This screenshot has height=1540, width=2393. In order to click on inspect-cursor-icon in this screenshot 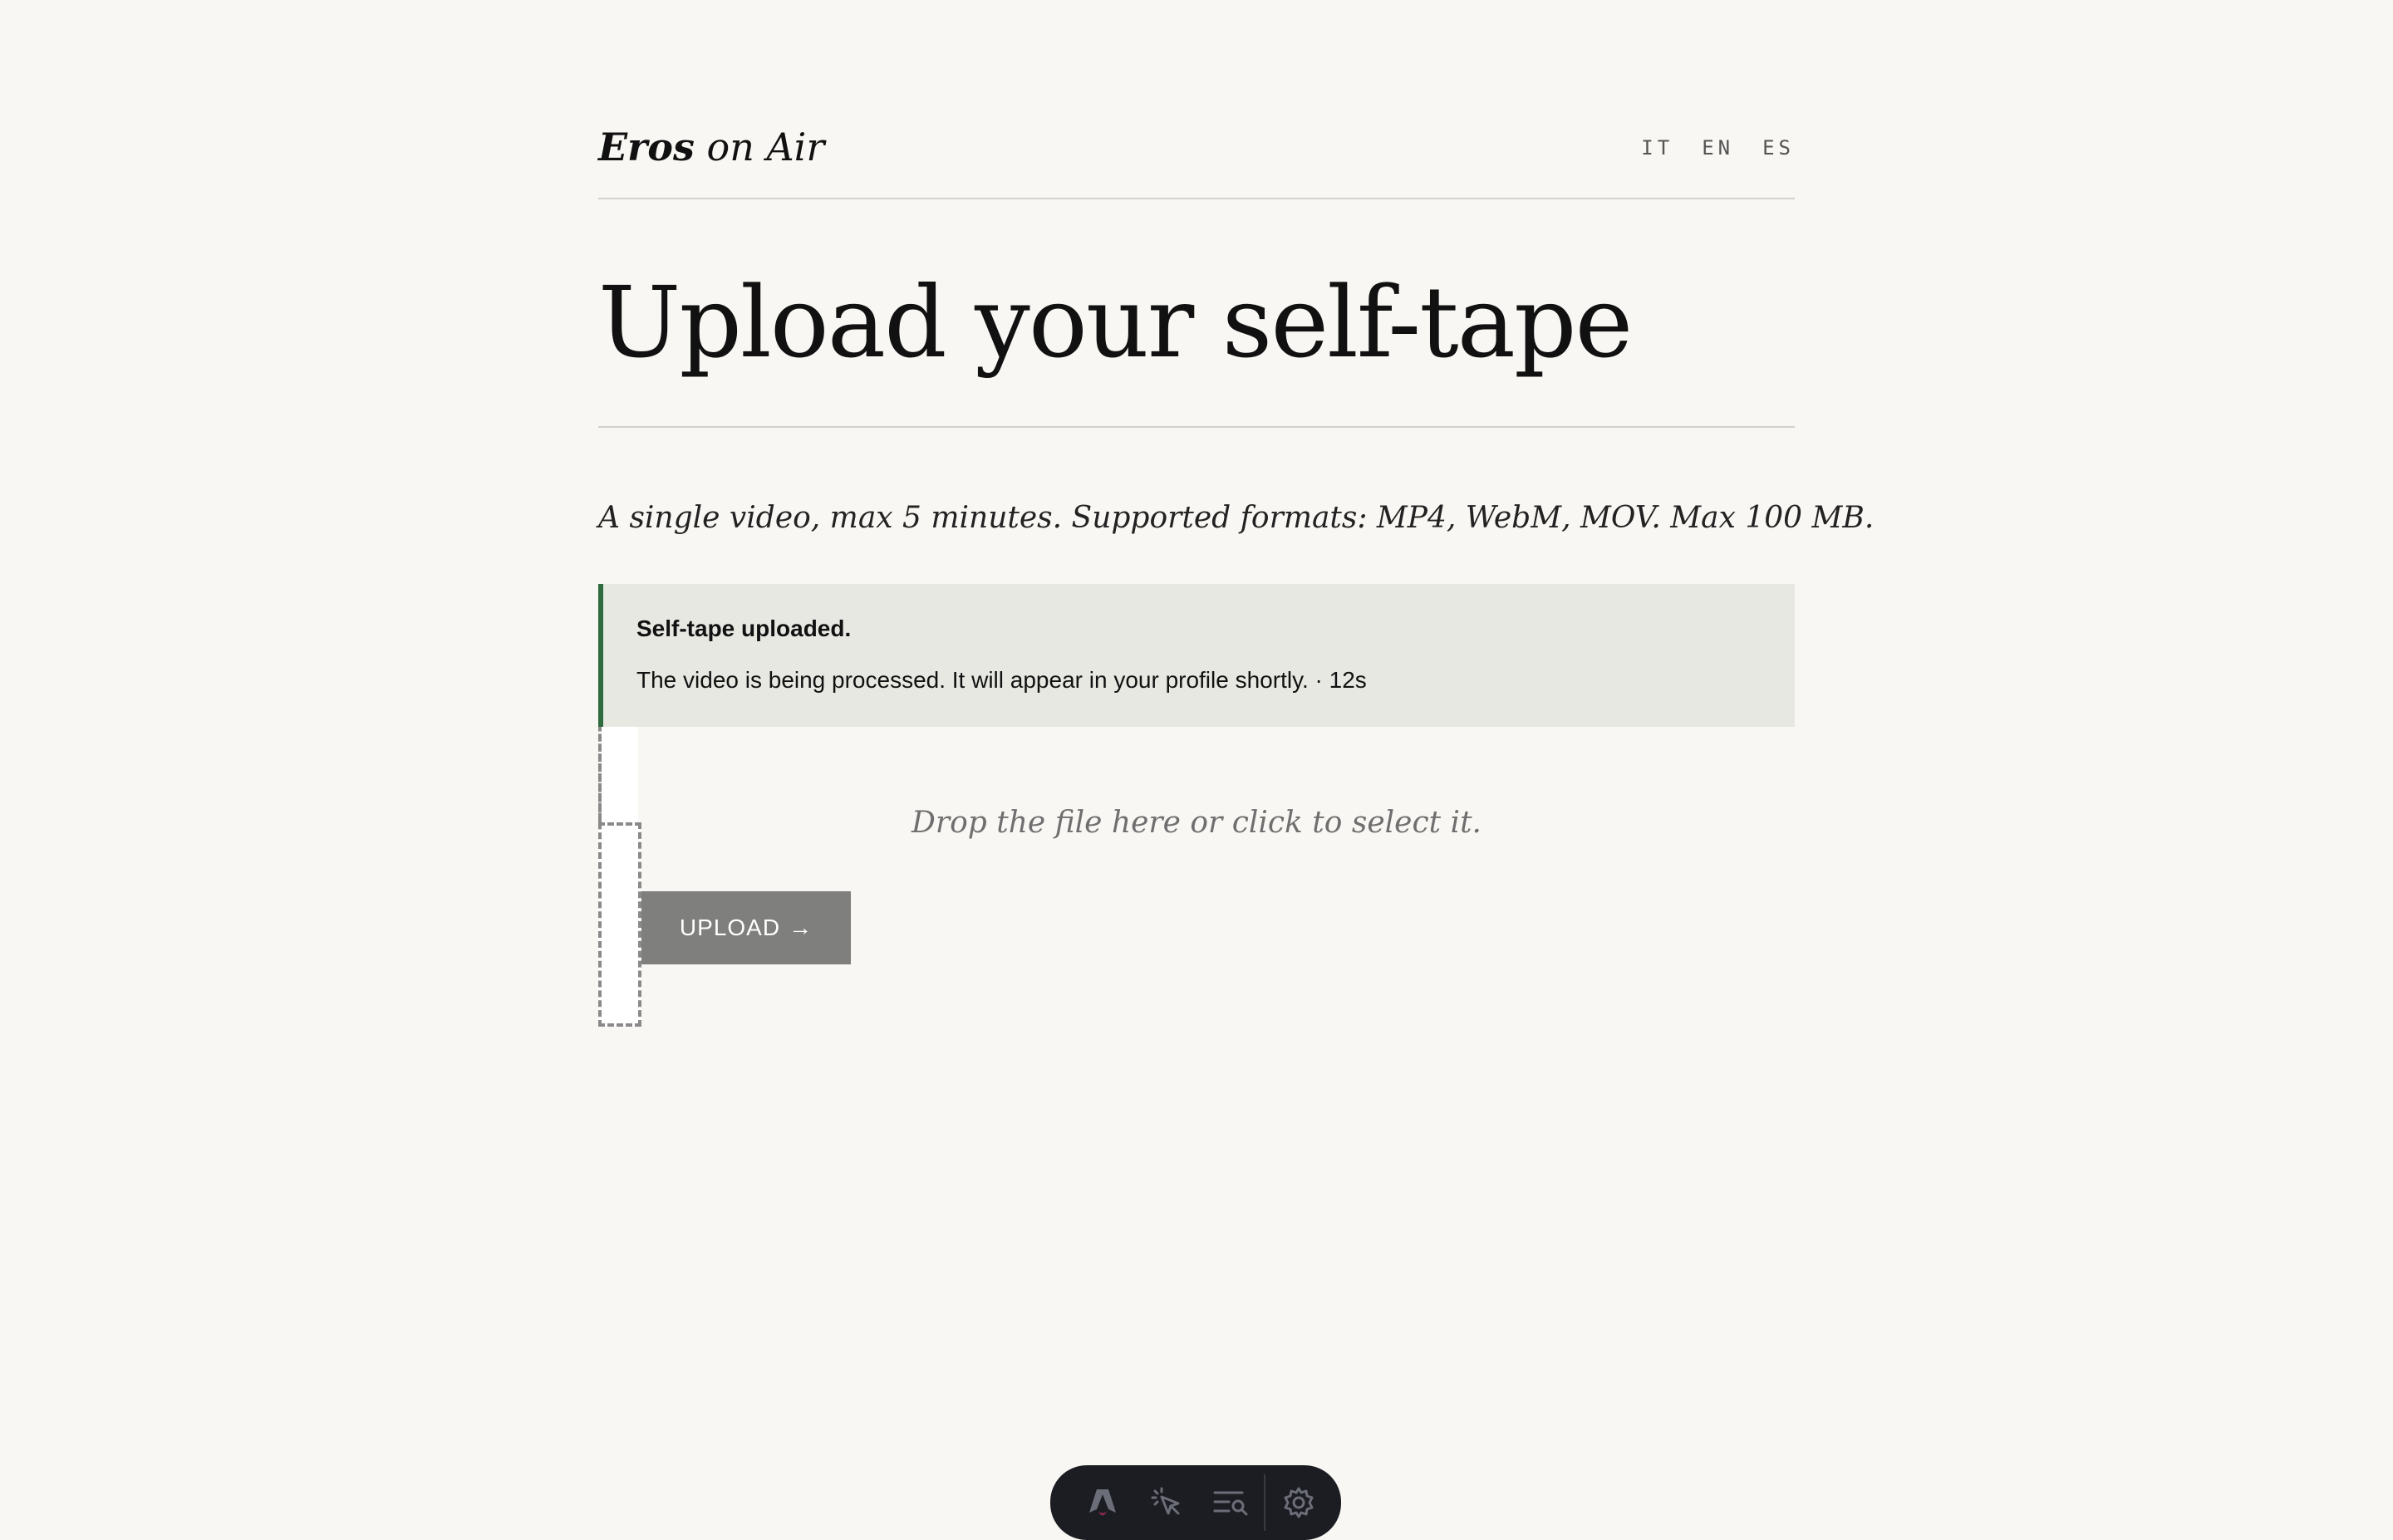, I will do `click(1166, 1502)`.